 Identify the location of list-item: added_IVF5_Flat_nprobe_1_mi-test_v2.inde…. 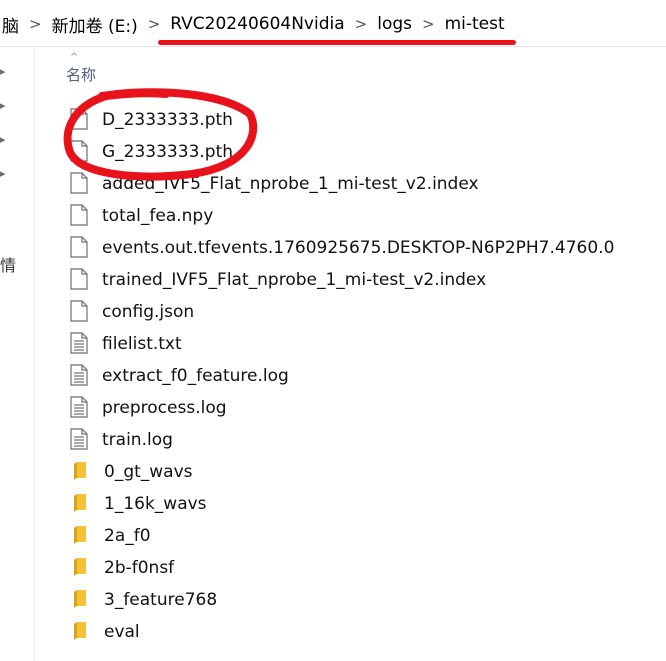
(340, 184).